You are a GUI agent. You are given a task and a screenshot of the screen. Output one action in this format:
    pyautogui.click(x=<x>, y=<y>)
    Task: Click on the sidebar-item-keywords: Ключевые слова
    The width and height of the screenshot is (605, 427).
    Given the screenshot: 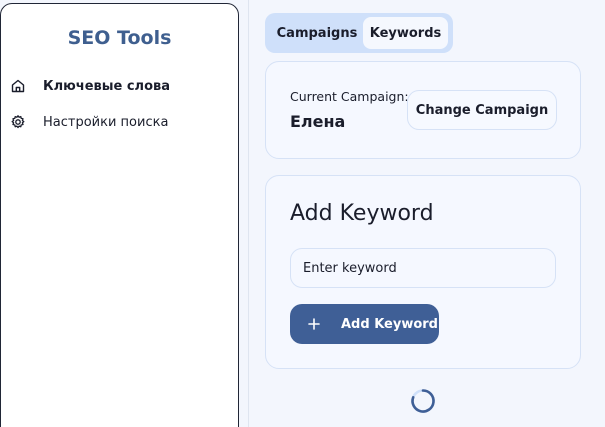 What is the action you would take?
    pyautogui.click(x=90, y=86)
    